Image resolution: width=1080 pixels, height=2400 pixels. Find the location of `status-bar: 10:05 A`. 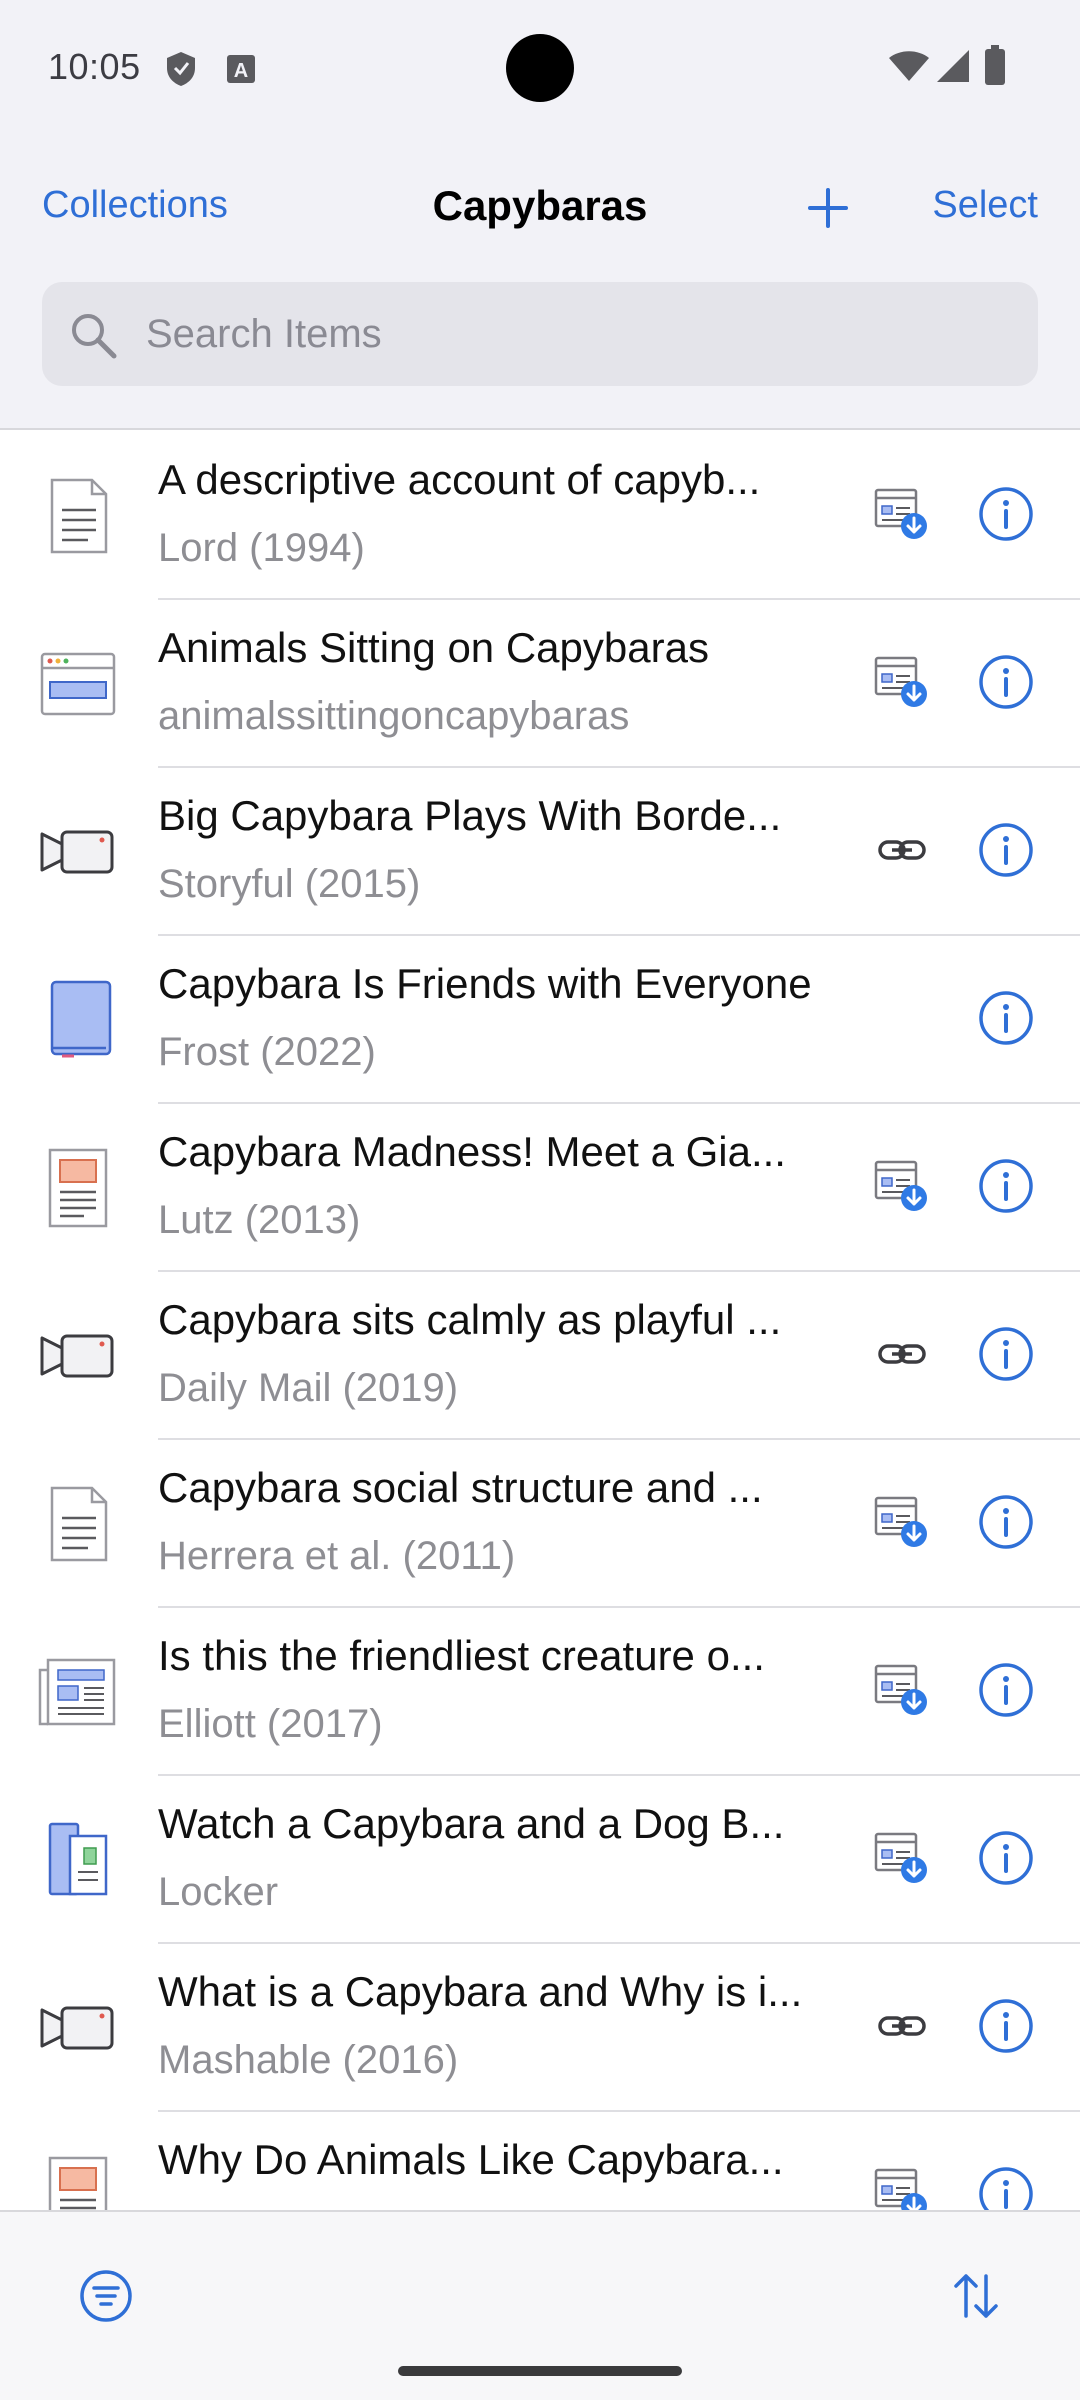

status-bar: 10:05 A is located at coordinates (540, 70).